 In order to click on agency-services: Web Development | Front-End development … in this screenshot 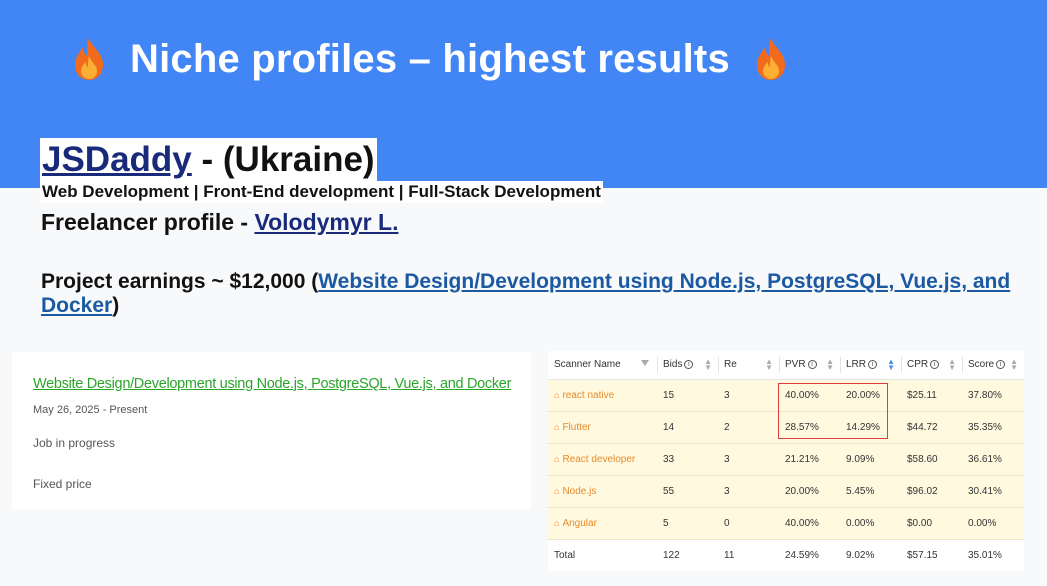, I will do `click(321, 192)`.